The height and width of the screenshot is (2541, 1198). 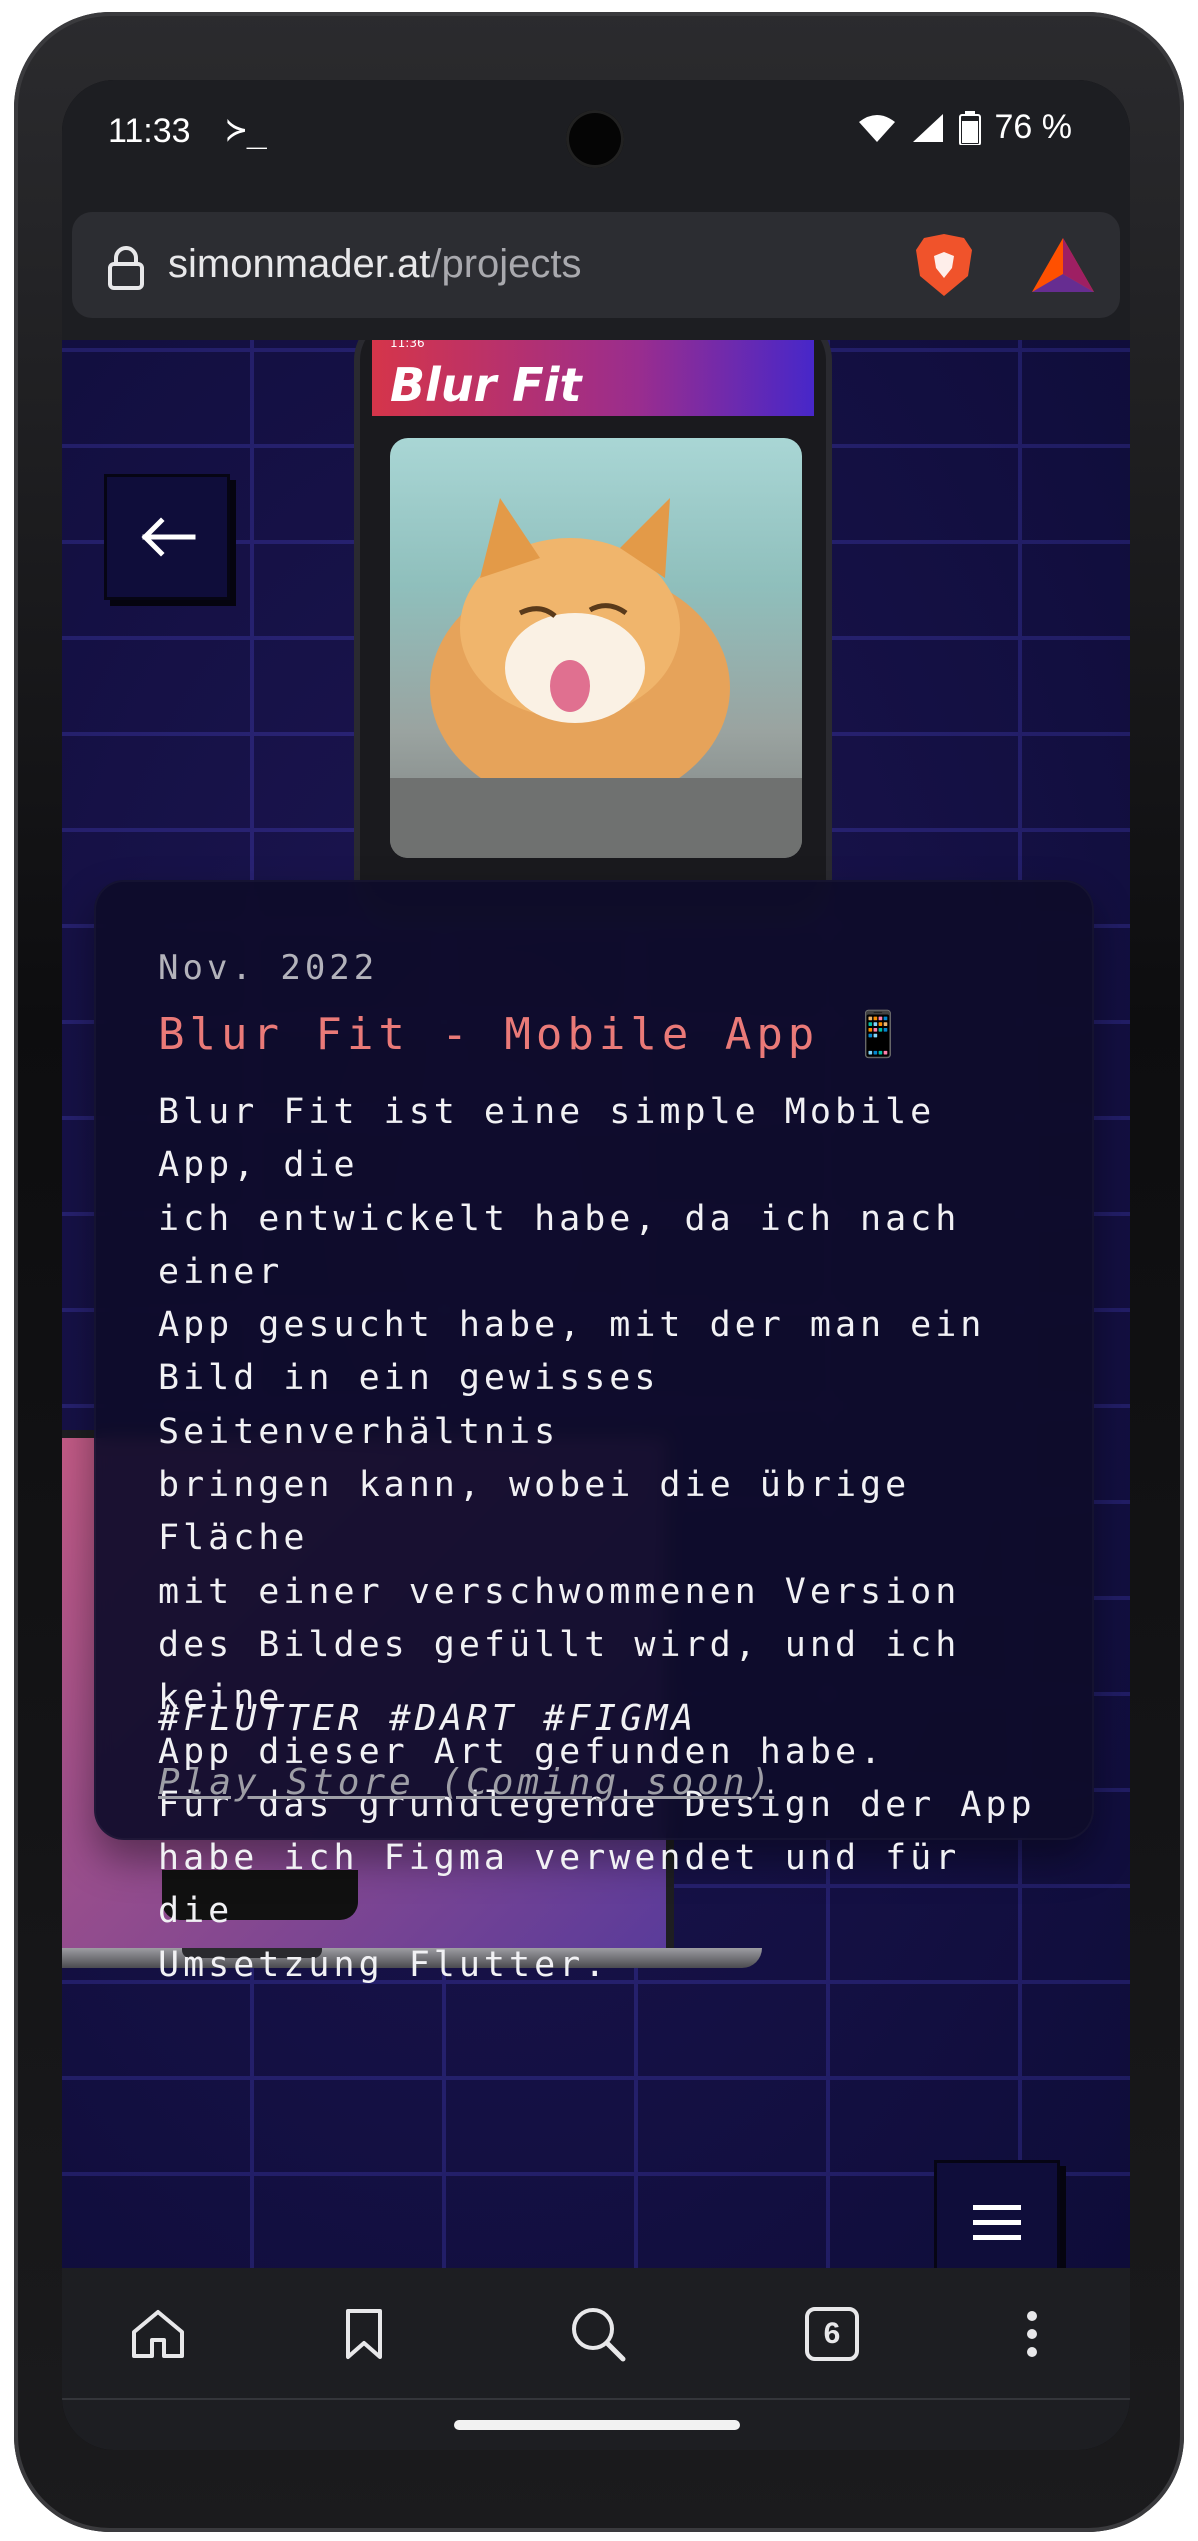 I want to click on lock-icon, so click(x=126, y=268).